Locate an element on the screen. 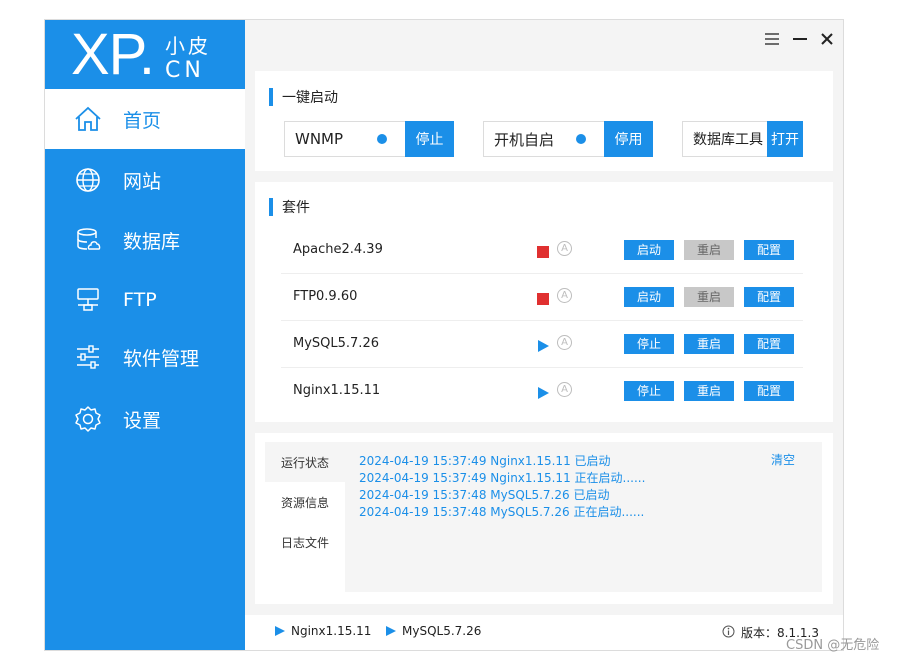 The width and height of the screenshot is (901, 659). quickstart-panel: 一键启动 WNMP 停止 开机自启 停用 数据库工具 打开 is located at coordinates (544, 121).